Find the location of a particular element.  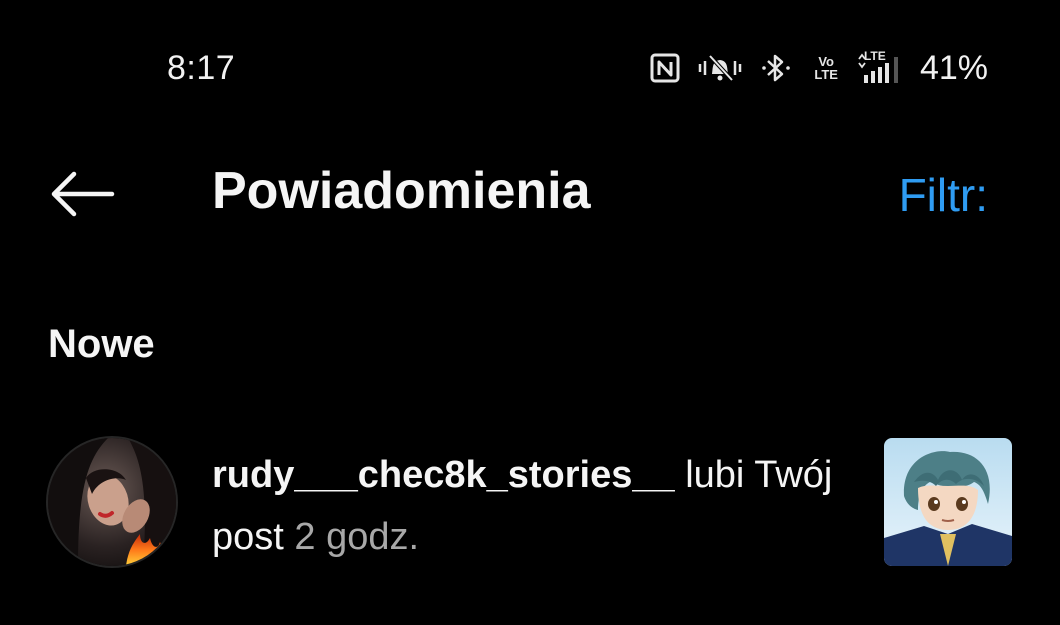

volte-icon: Vo LTE is located at coordinates (826, 68).